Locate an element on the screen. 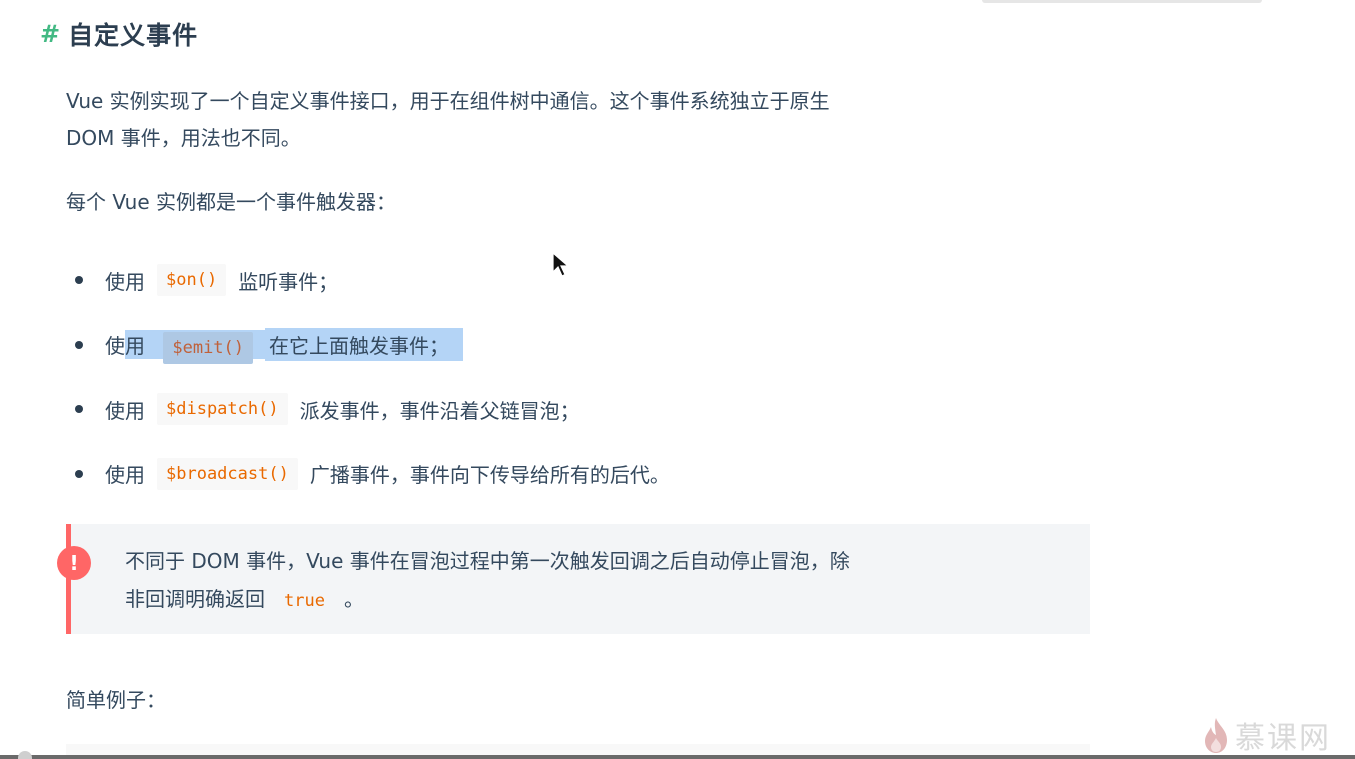  item-suffix: 派发事件，事件沿着父链冒泡； is located at coordinates (439, 410).